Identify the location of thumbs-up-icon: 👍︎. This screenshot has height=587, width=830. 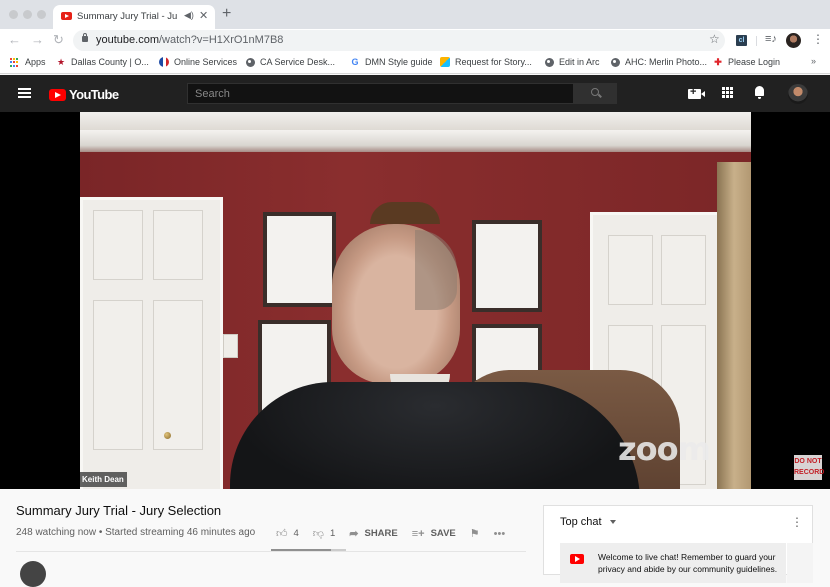
(282, 534).